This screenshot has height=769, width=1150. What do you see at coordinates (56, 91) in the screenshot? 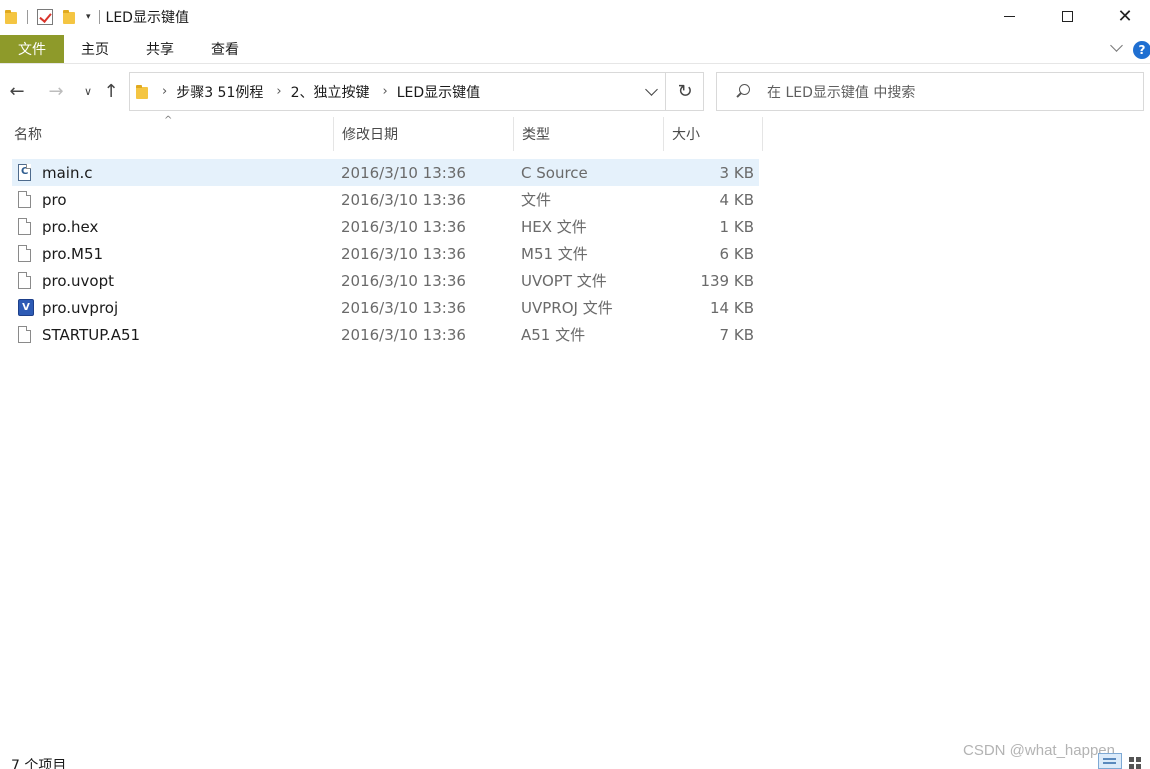
I see `forward-button: →` at bounding box center [56, 91].